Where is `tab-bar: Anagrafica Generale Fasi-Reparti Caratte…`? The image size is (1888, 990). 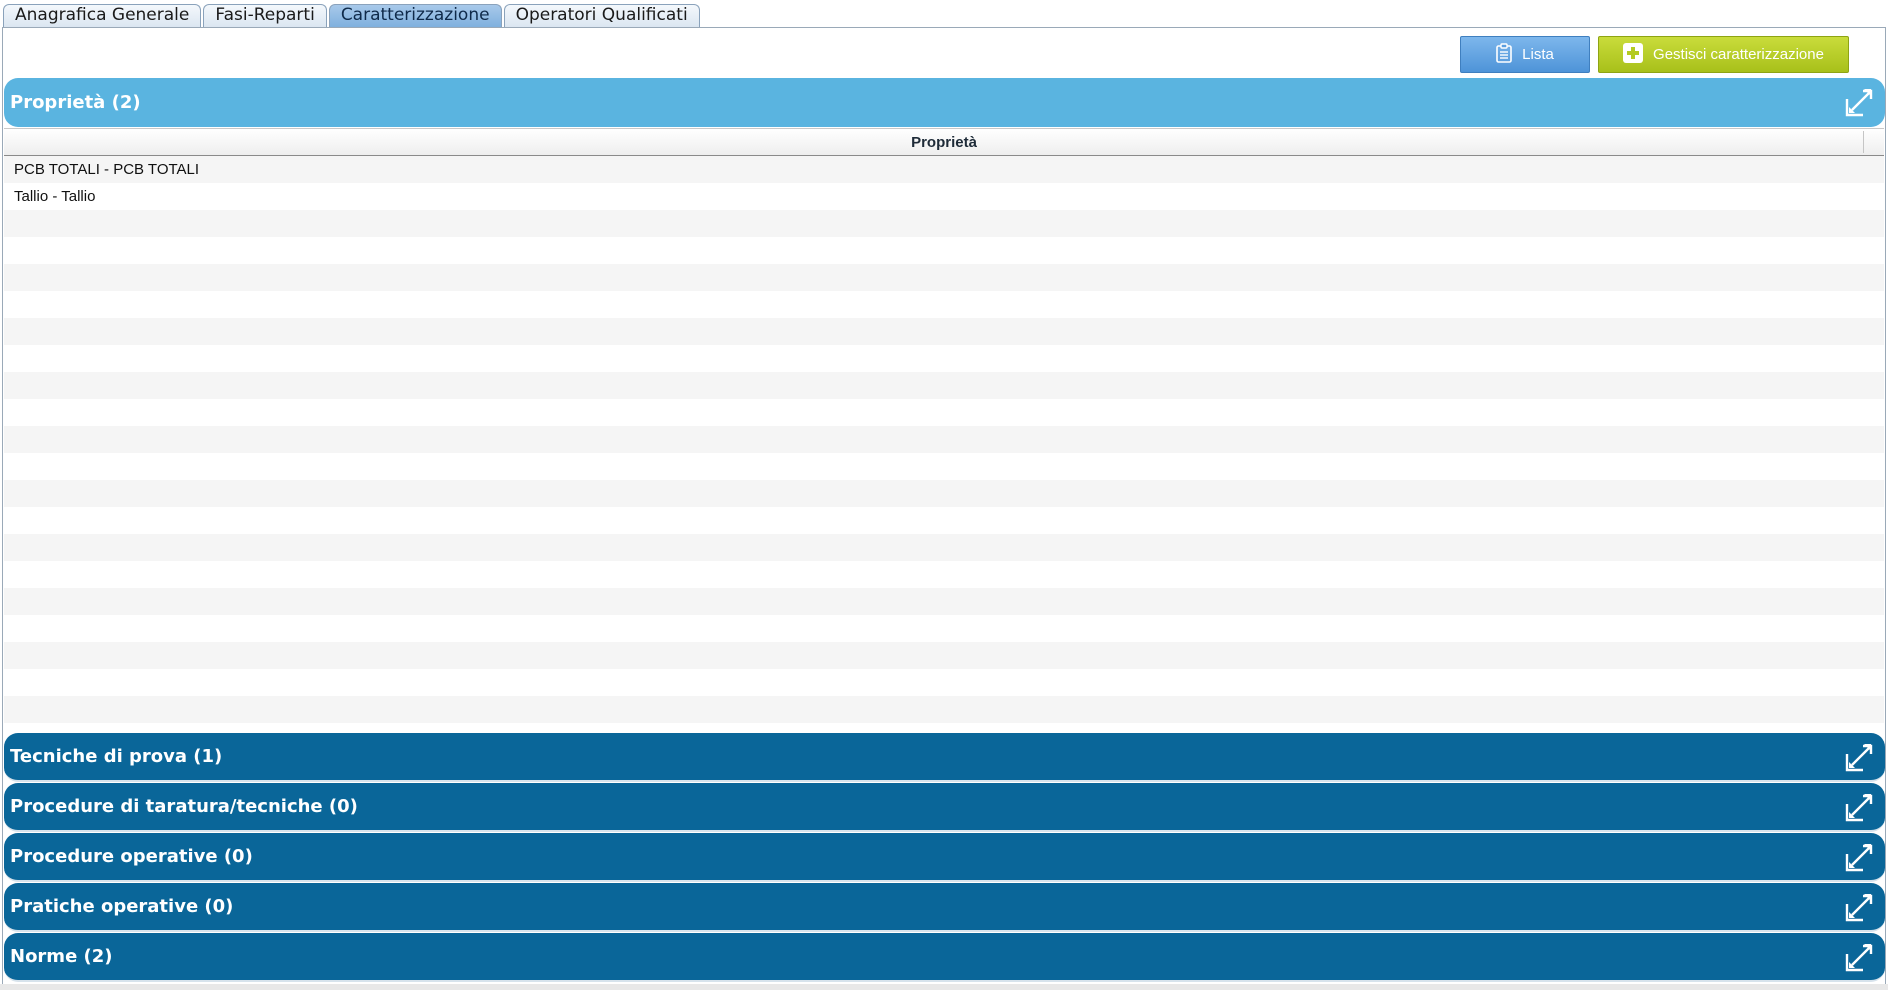 tab-bar: Anagrafica Generale Fasi-Reparti Caratte… is located at coordinates (352, 15).